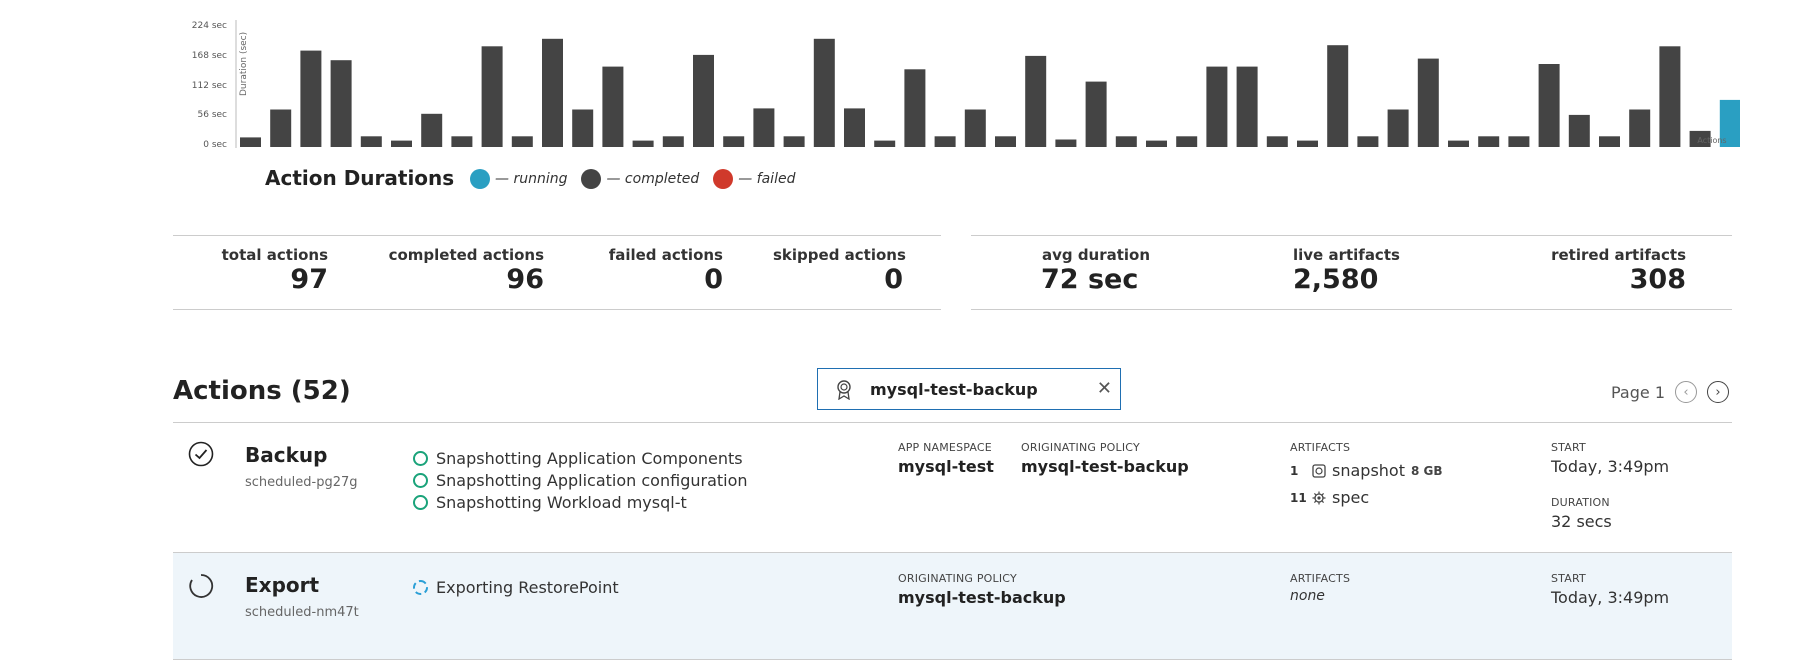  Describe the element at coordinates (209, 86) in the screenshot. I see `y-tick-label: 112 sec` at that location.